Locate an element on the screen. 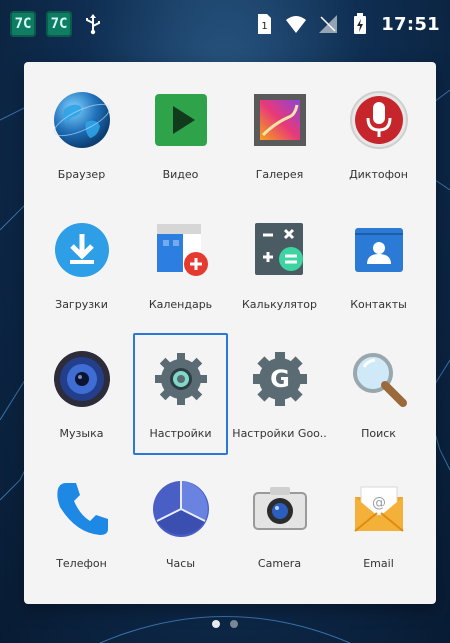 Image resolution: width=450 pixels, height=643 pixels. globe-icon is located at coordinates (82, 120).